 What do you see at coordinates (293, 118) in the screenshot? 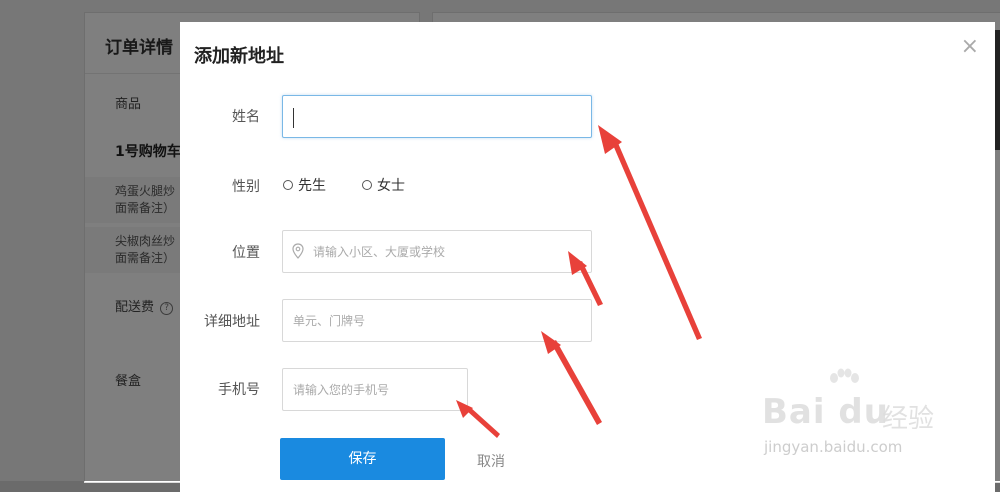
I see `text-cursor` at bounding box center [293, 118].